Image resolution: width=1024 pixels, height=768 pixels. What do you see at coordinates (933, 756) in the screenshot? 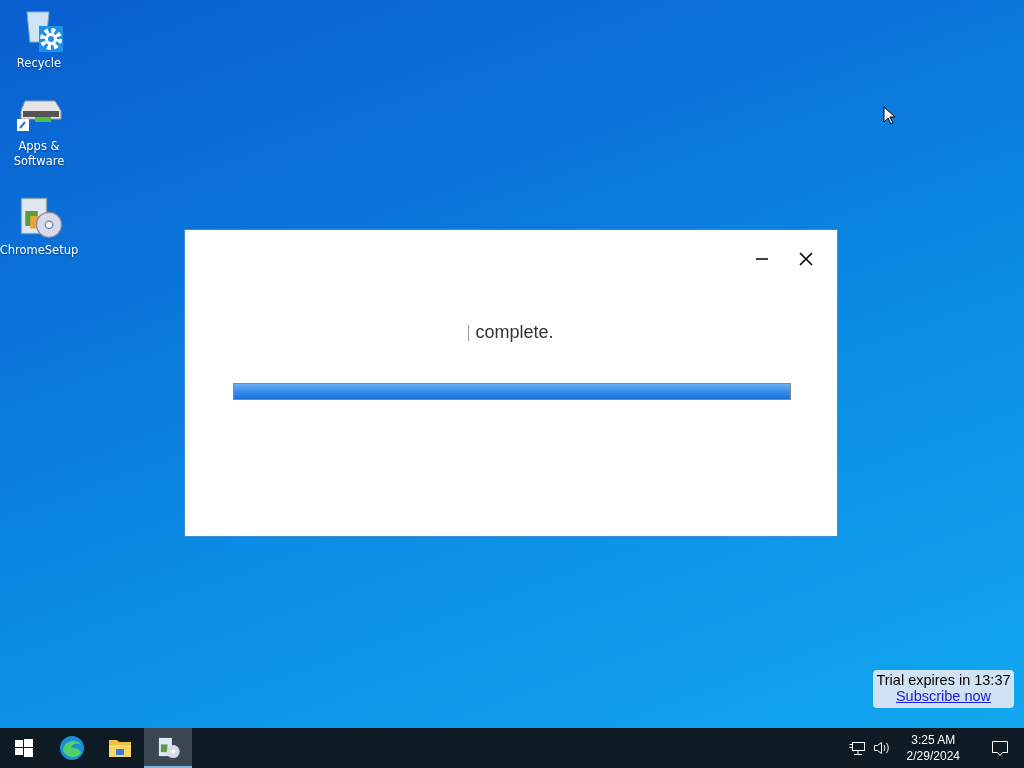
I see `clock-date: 2/29/2024` at bounding box center [933, 756].